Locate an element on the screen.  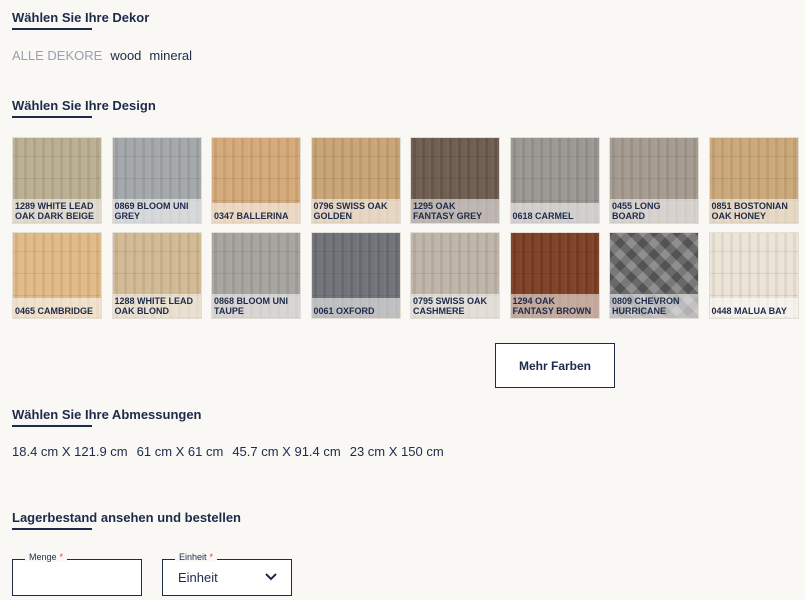
design-label: 0061 OXFORD is located at coordinates (355, 308).